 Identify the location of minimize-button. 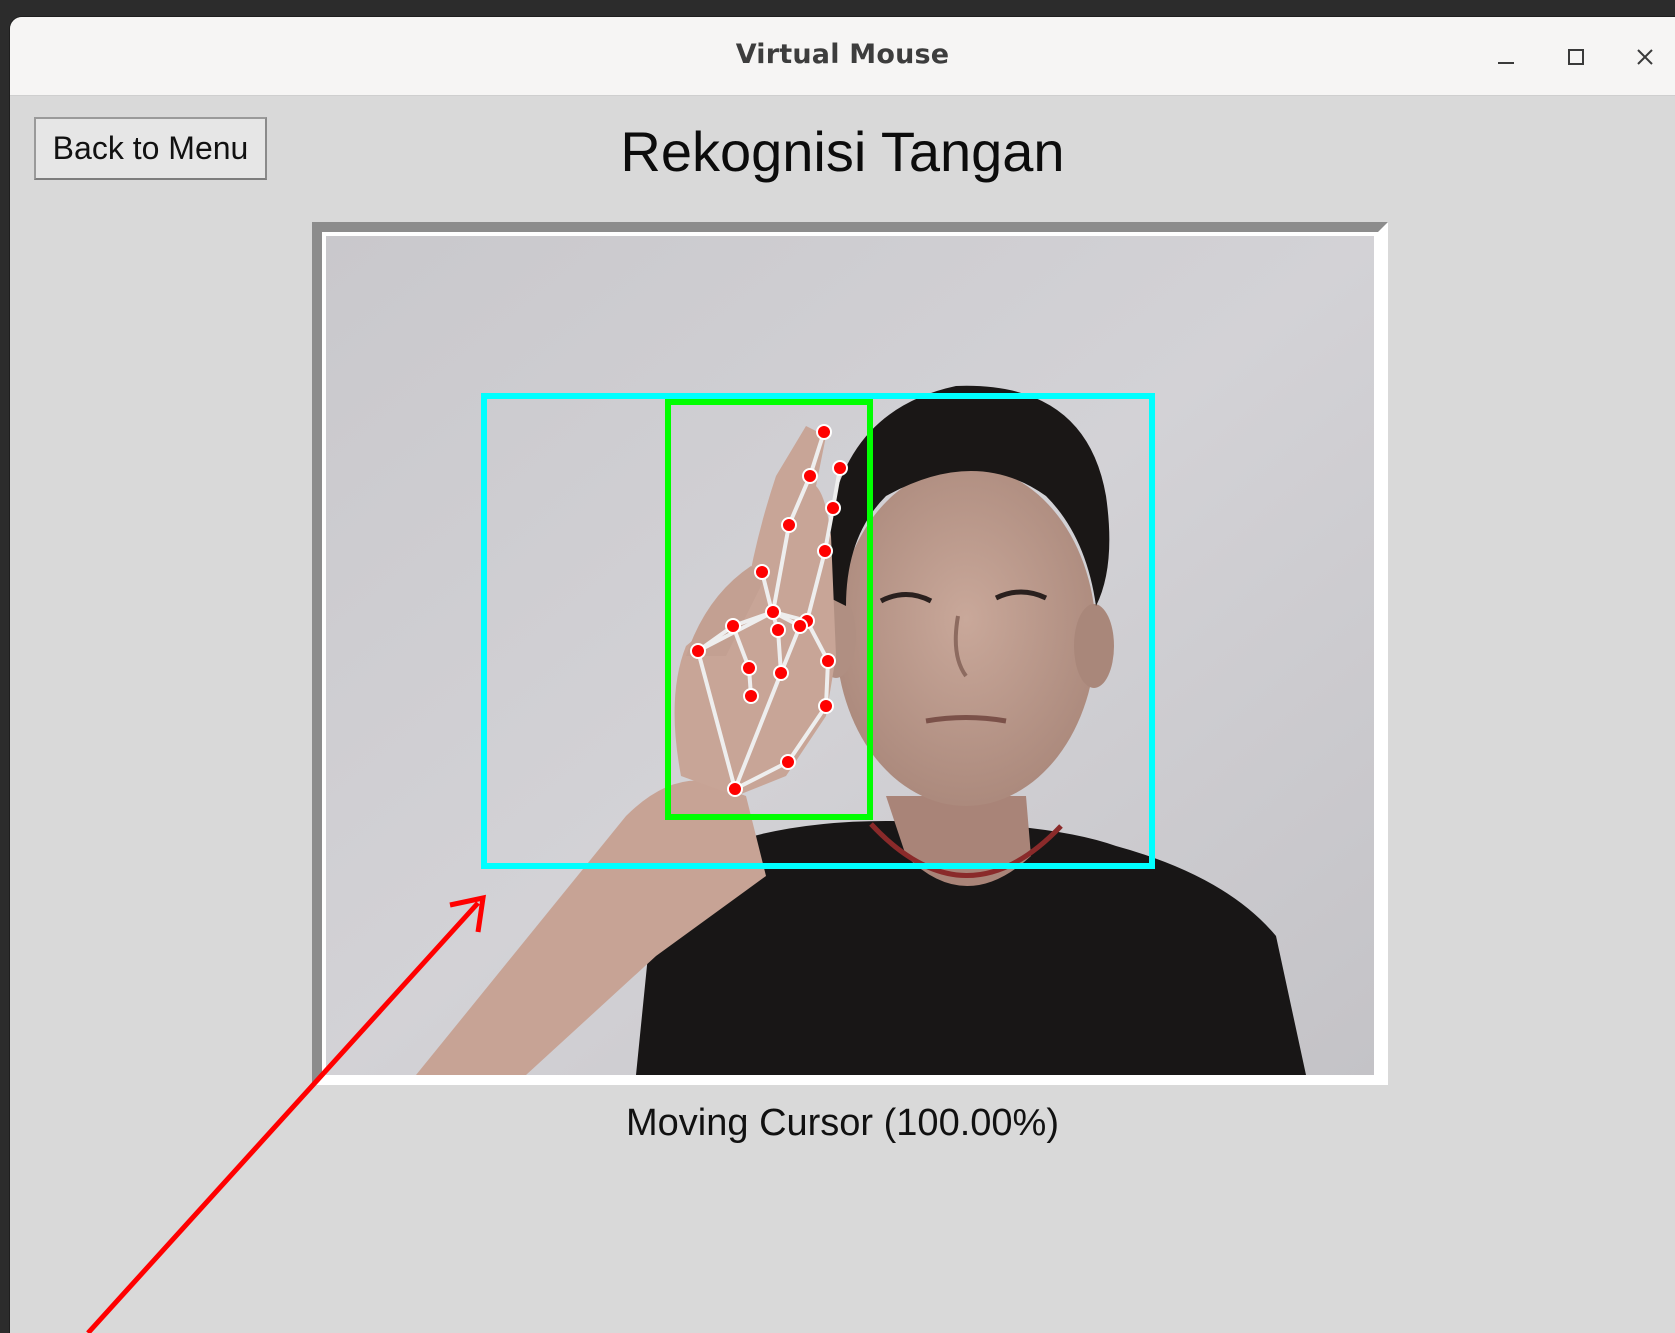
(1506, 57).